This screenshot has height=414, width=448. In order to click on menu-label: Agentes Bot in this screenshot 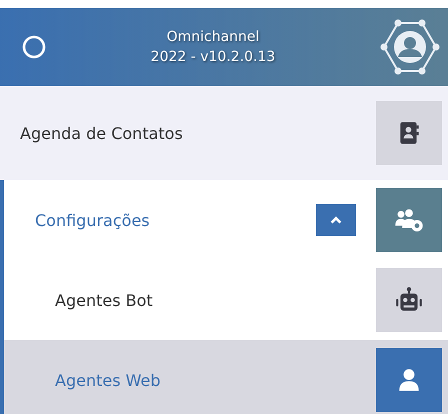, I will do `click(104, 300)`.